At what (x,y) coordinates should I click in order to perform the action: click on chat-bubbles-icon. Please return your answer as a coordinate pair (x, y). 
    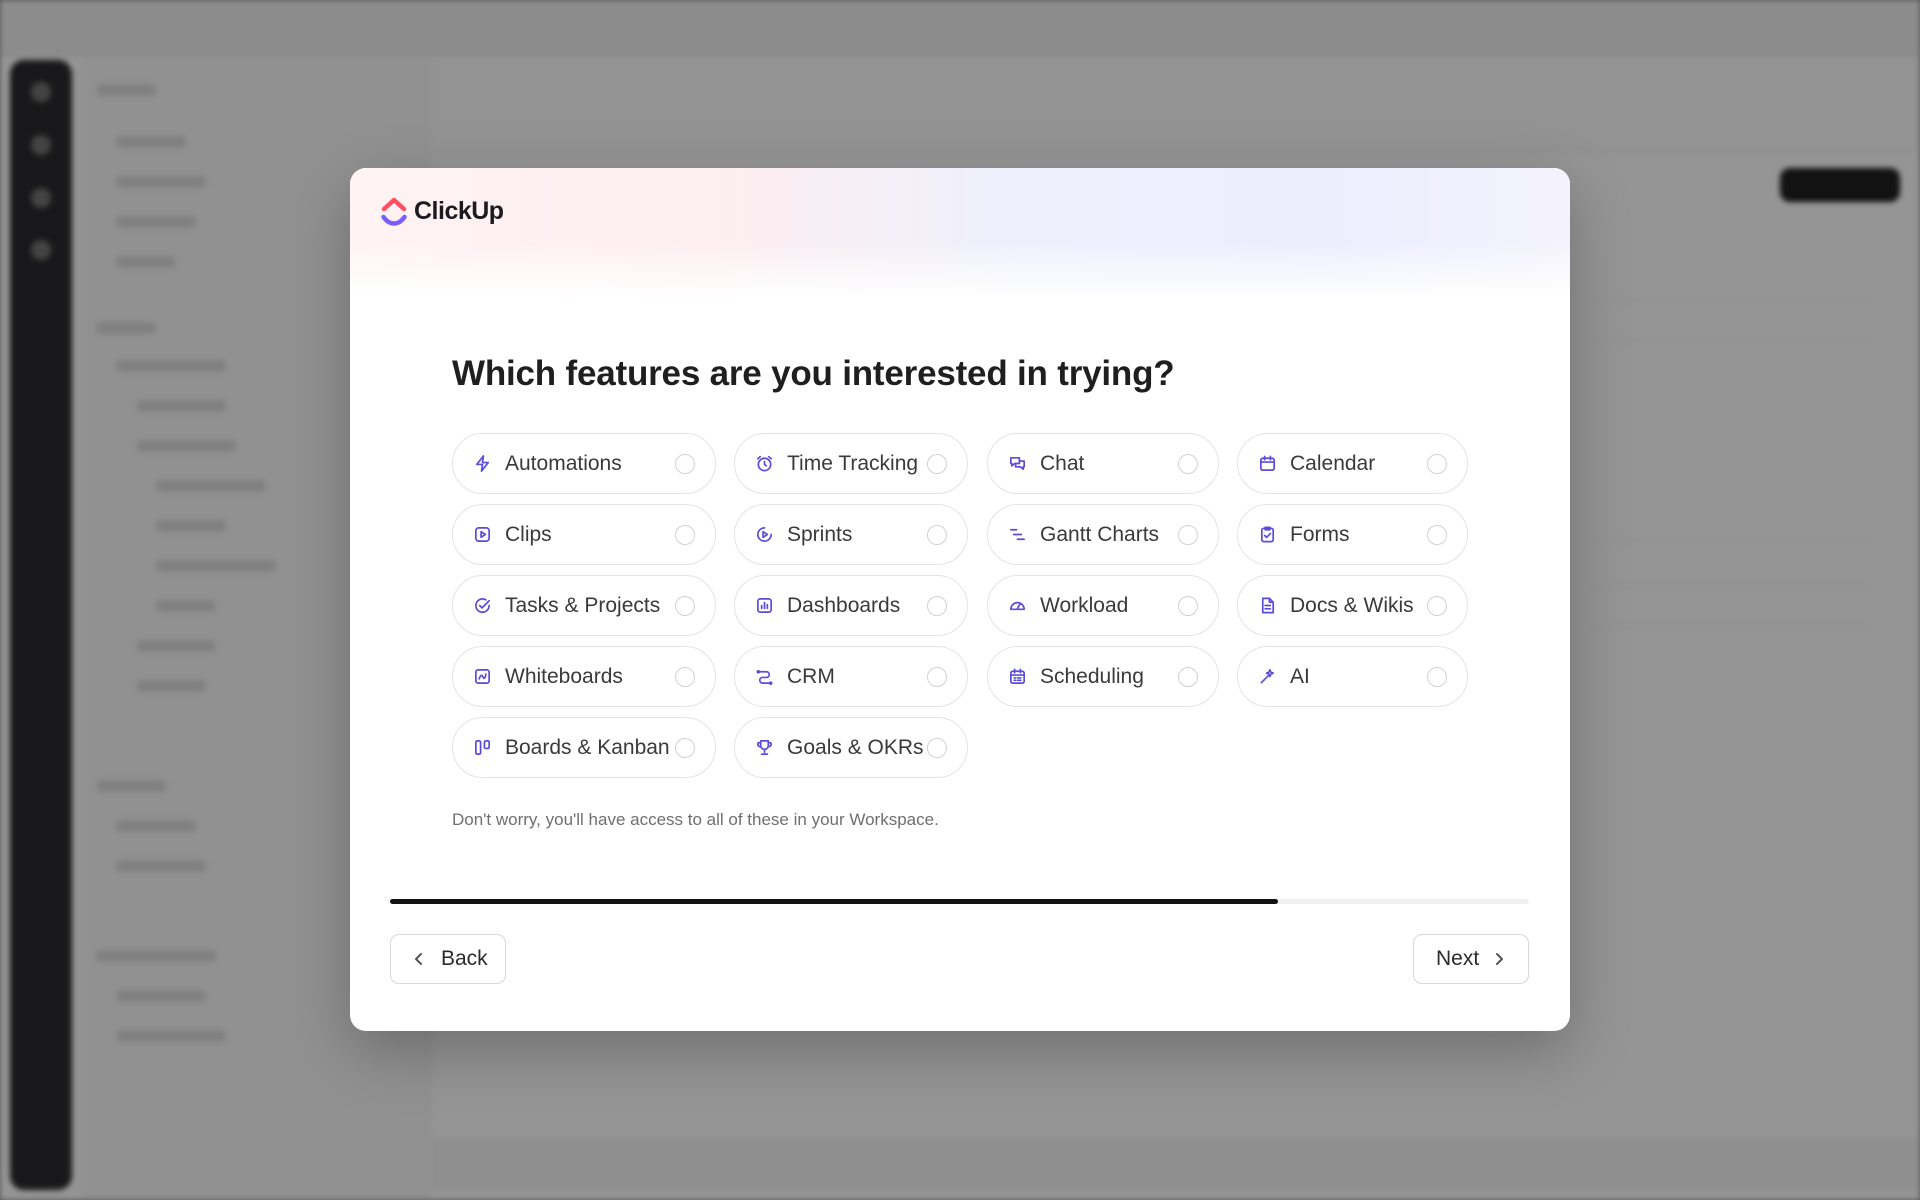
    Looking at the image, I should click on (1017, 463).